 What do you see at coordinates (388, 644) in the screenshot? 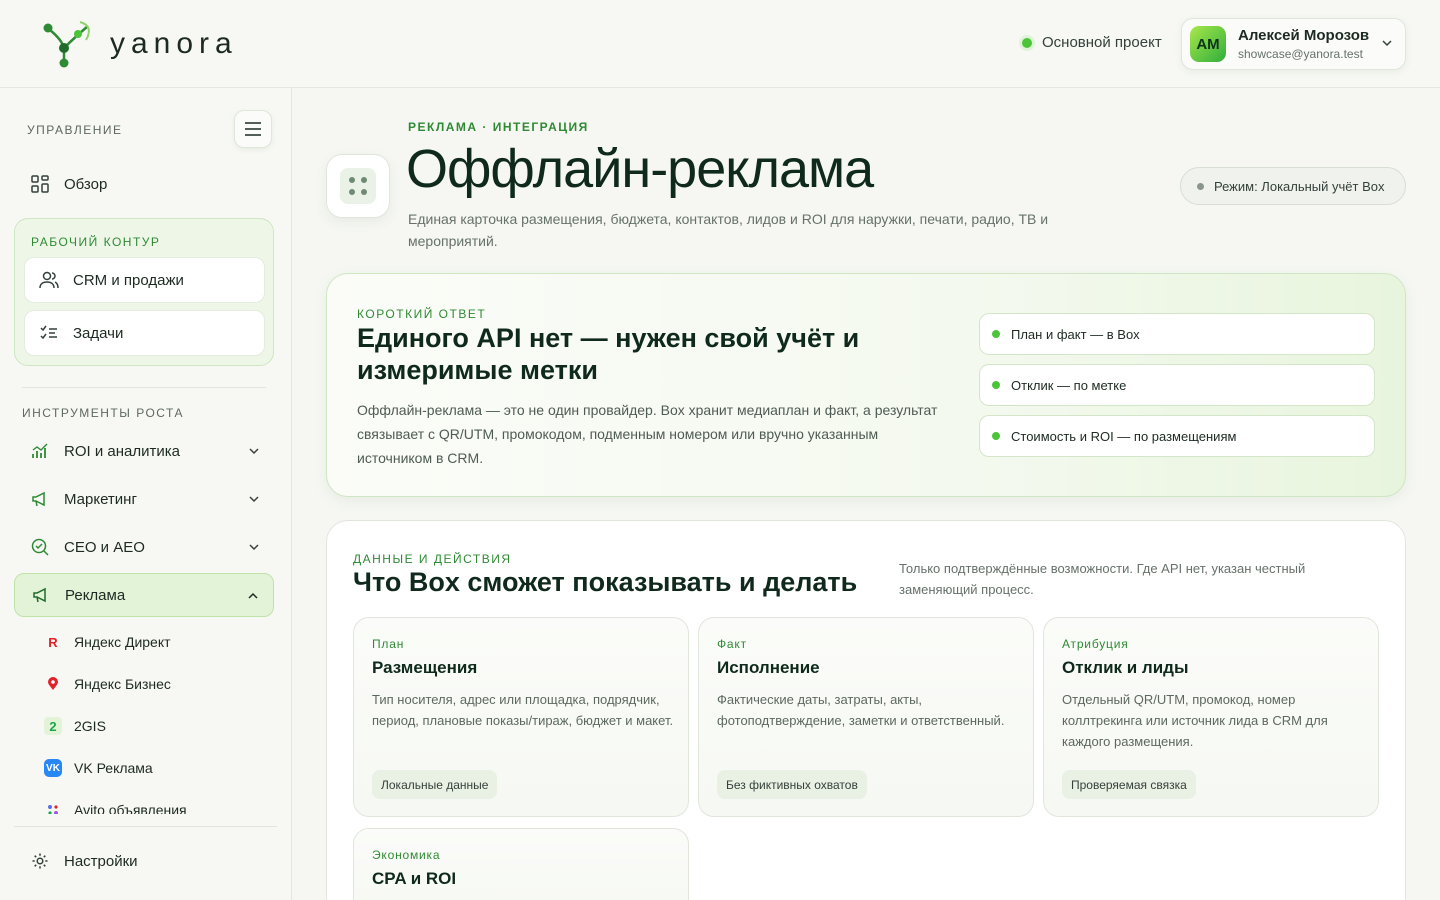
I see `feature-kicker: План` at bounding box center [388, 644].